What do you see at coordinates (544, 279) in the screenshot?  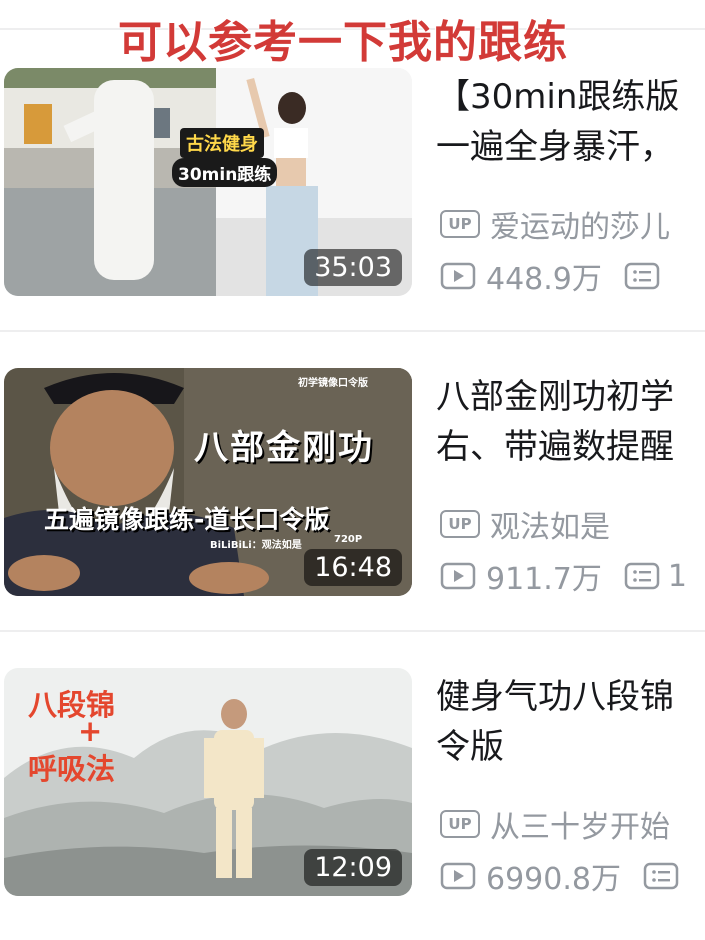 I see `view-count: 448.9万` at bounding box center [544, 279].